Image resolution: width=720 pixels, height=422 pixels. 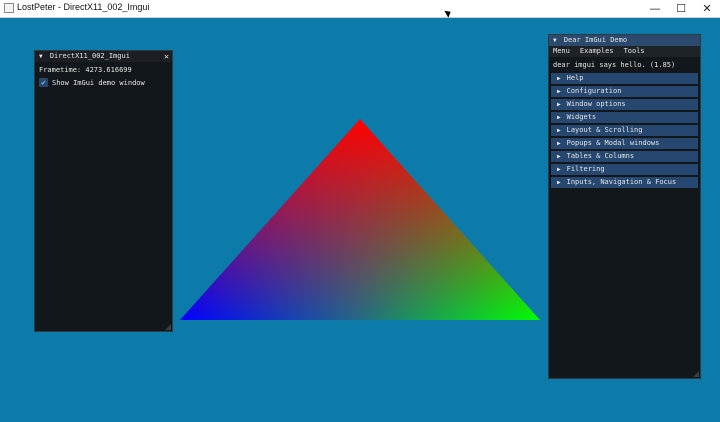 What do you see at coordinates (613, 143) in the screenshot?
I see `header-label: Popups & Modal windows` at bounding box center [613, 143].